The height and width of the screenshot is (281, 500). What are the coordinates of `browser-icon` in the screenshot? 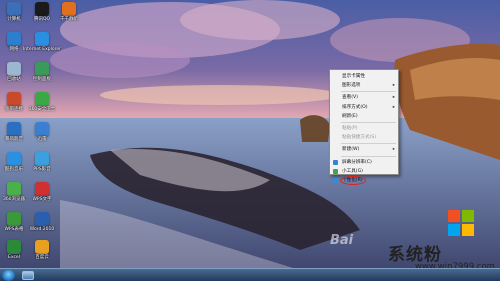 It's located at (14, 189).